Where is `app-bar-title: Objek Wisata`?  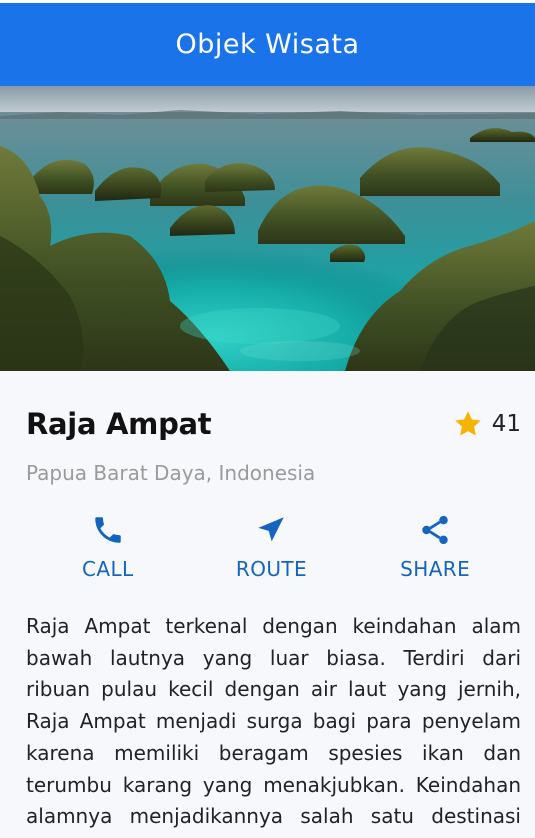
app-bar-title: Objek Wisata is located at coordinates (267, 44).